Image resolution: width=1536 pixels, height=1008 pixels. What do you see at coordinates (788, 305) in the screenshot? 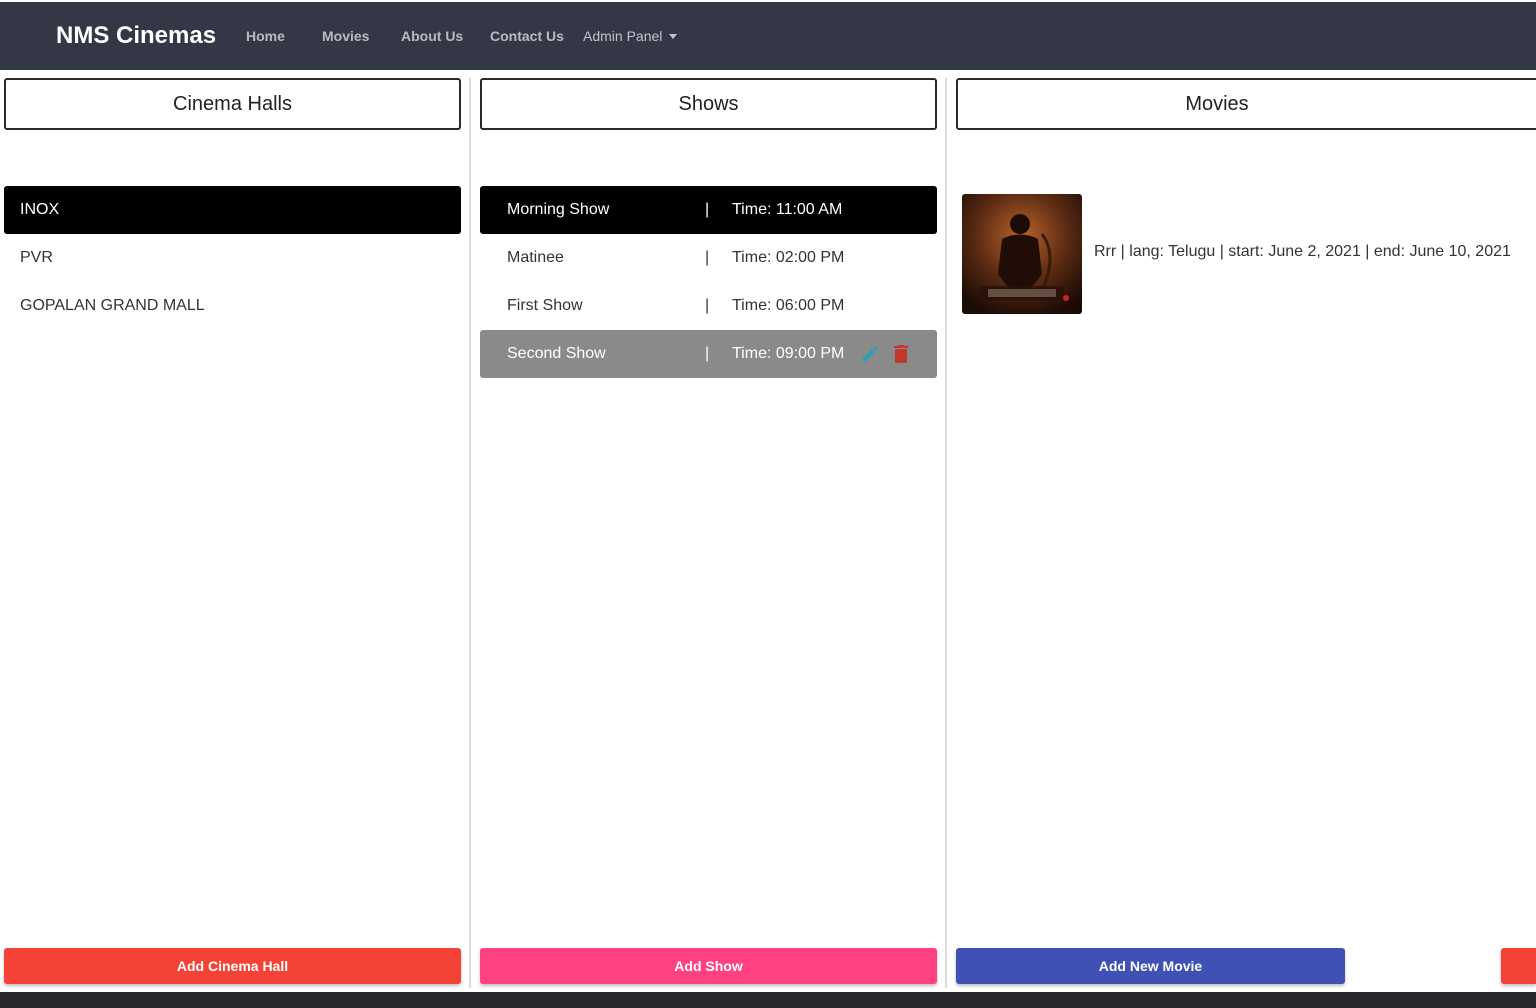
I see `show-time: Time: 06:00 PM` at bounding box center [788, 305].